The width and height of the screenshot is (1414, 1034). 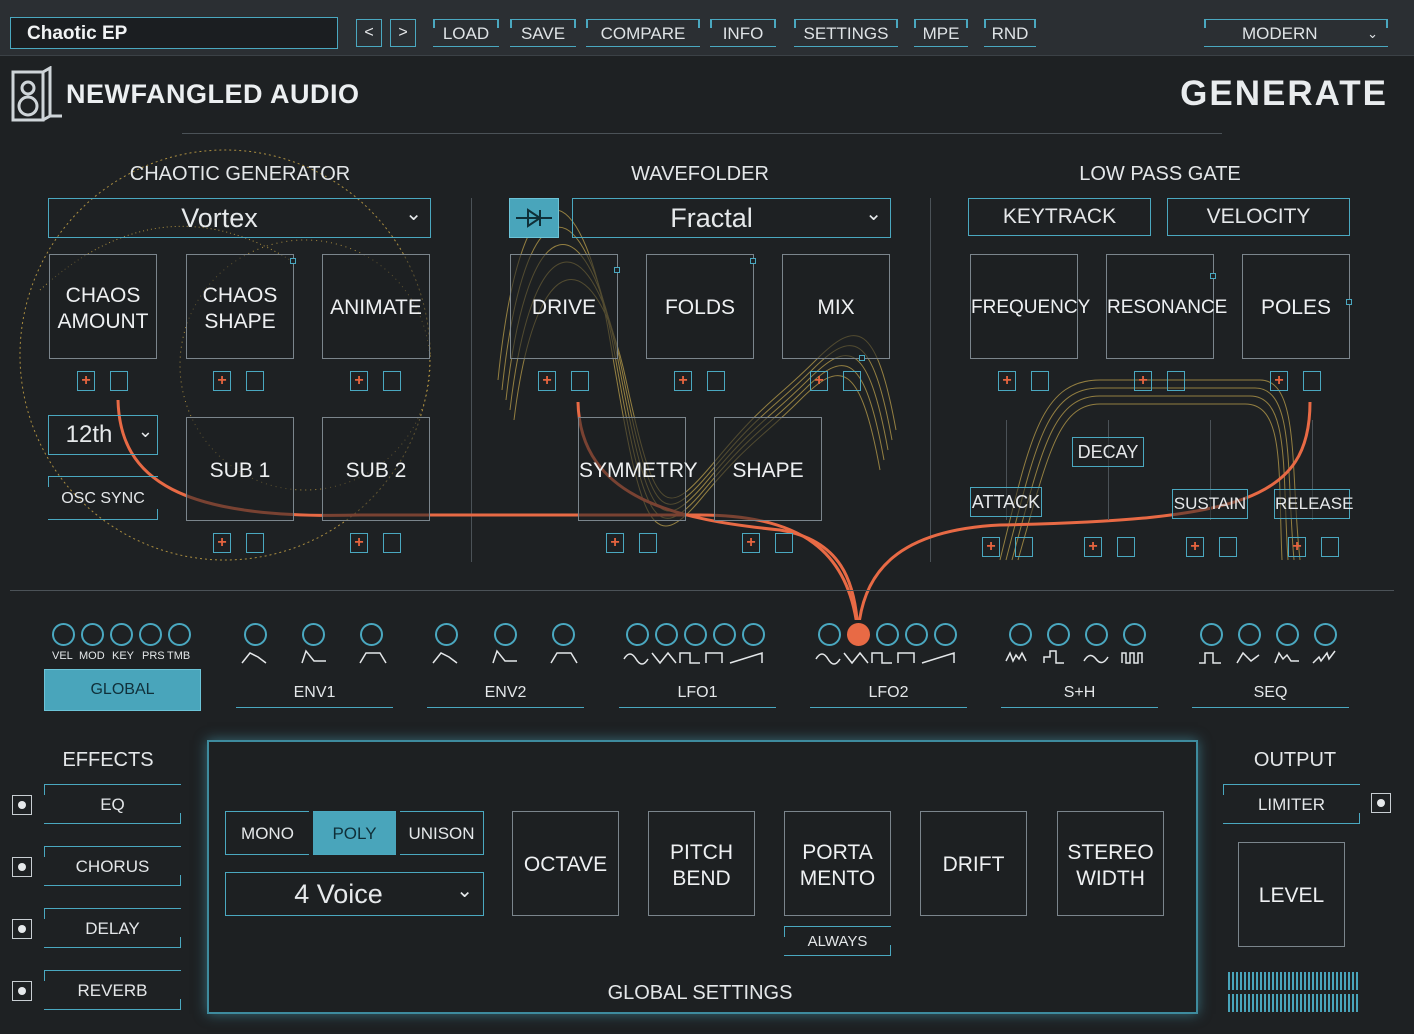 What do you see at coordinates (241, 306) in the screenshot?
I see `chaos-shape-knob: CHAOS SHAPE` at bounding box center [241, 306].